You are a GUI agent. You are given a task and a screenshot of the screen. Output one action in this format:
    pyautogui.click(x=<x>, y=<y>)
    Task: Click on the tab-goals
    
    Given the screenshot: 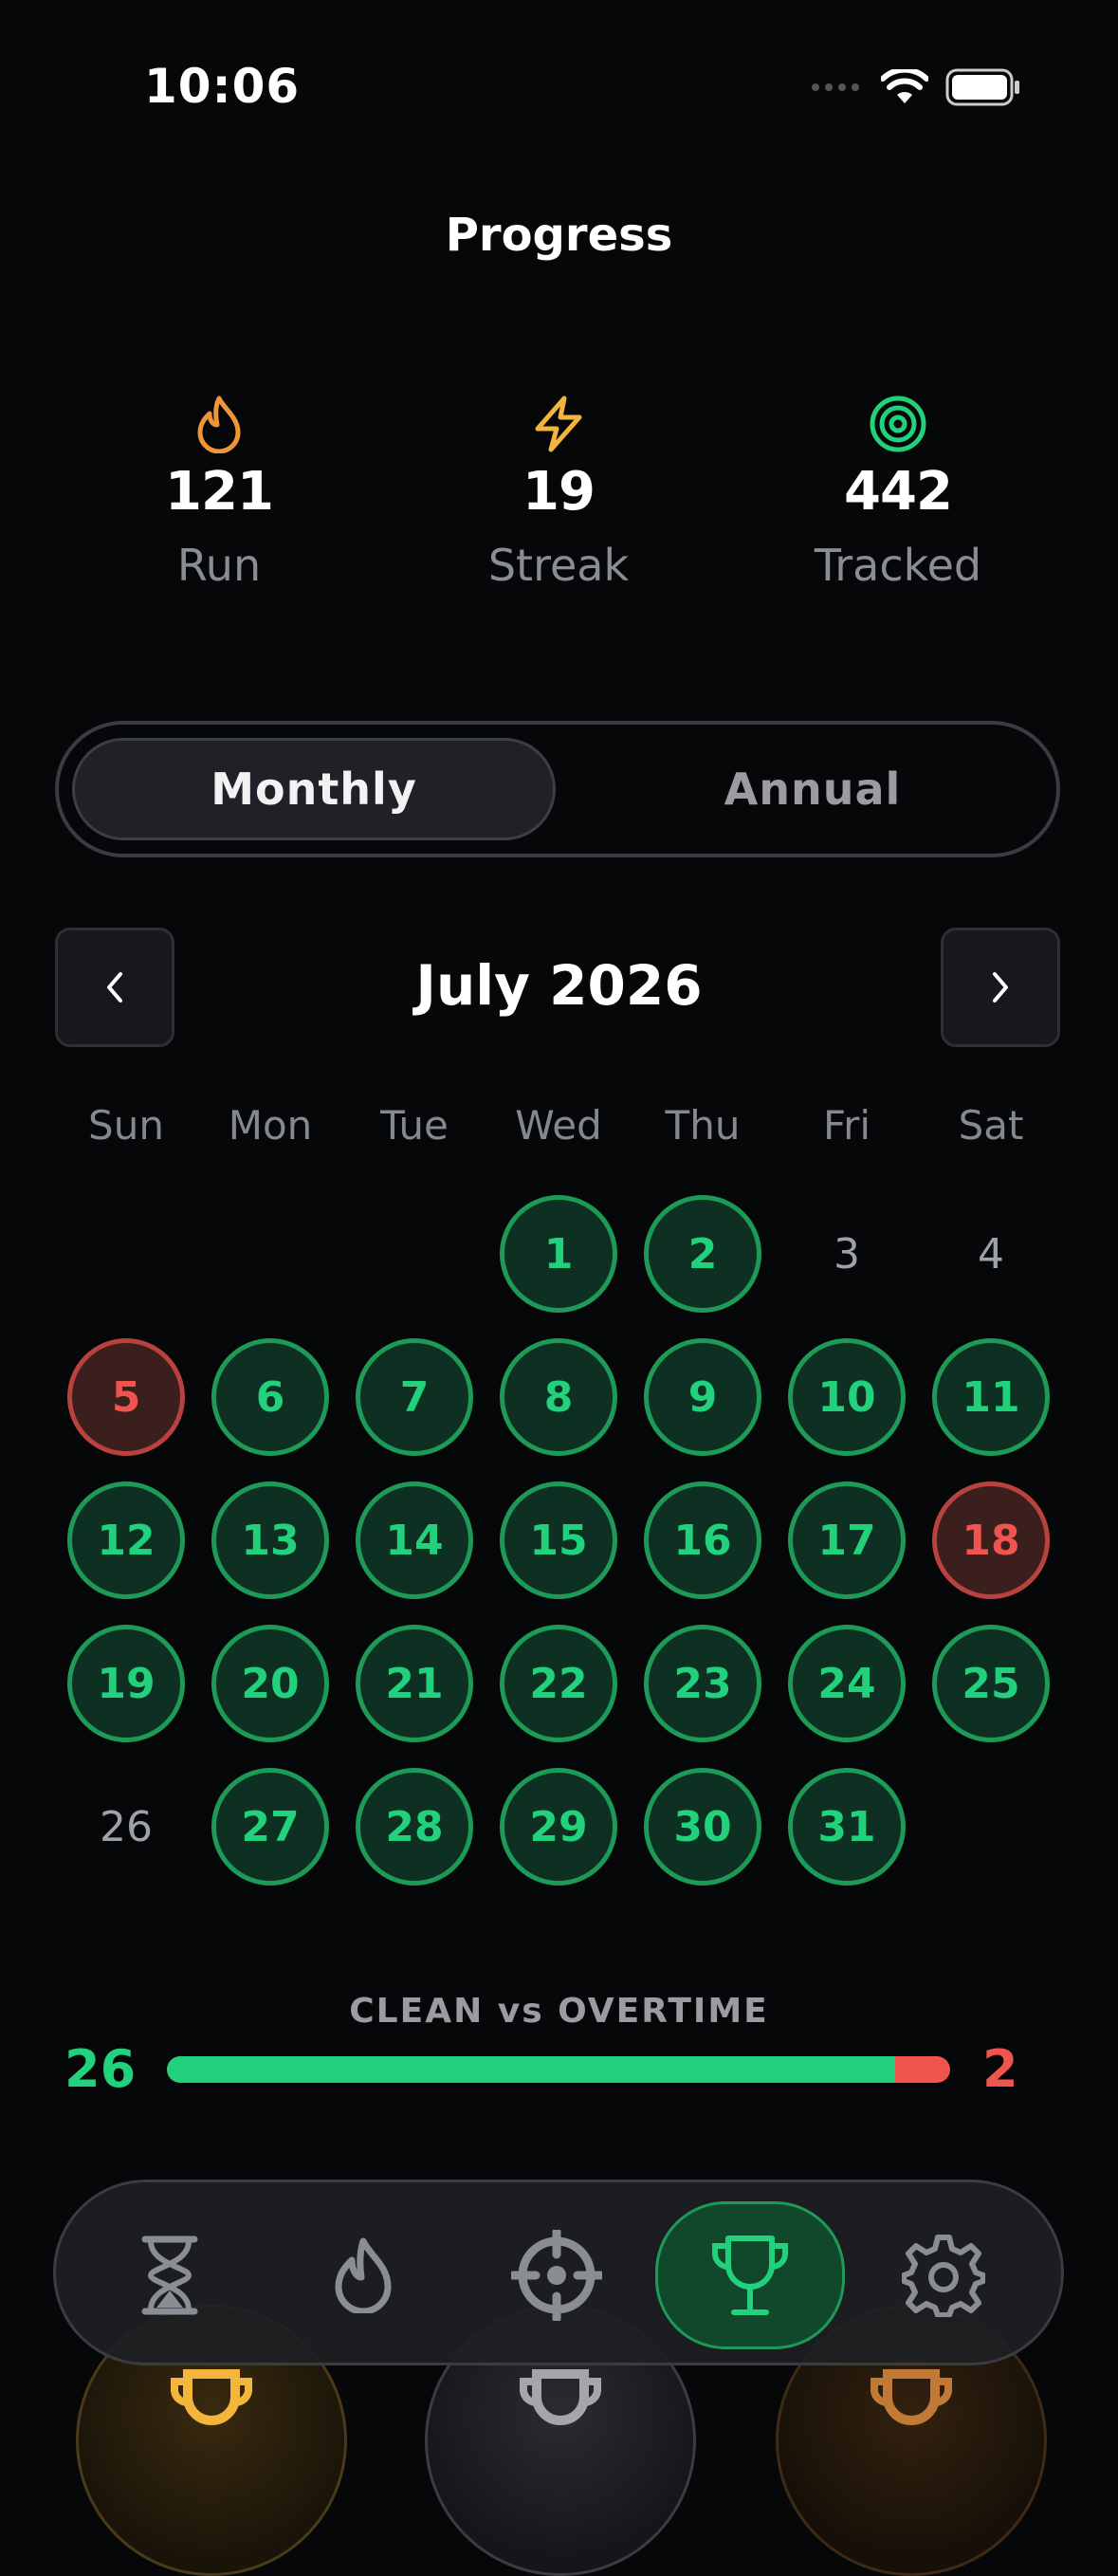 What is the action you would take?
    pyautogui.click(x=556, y=2275)
    